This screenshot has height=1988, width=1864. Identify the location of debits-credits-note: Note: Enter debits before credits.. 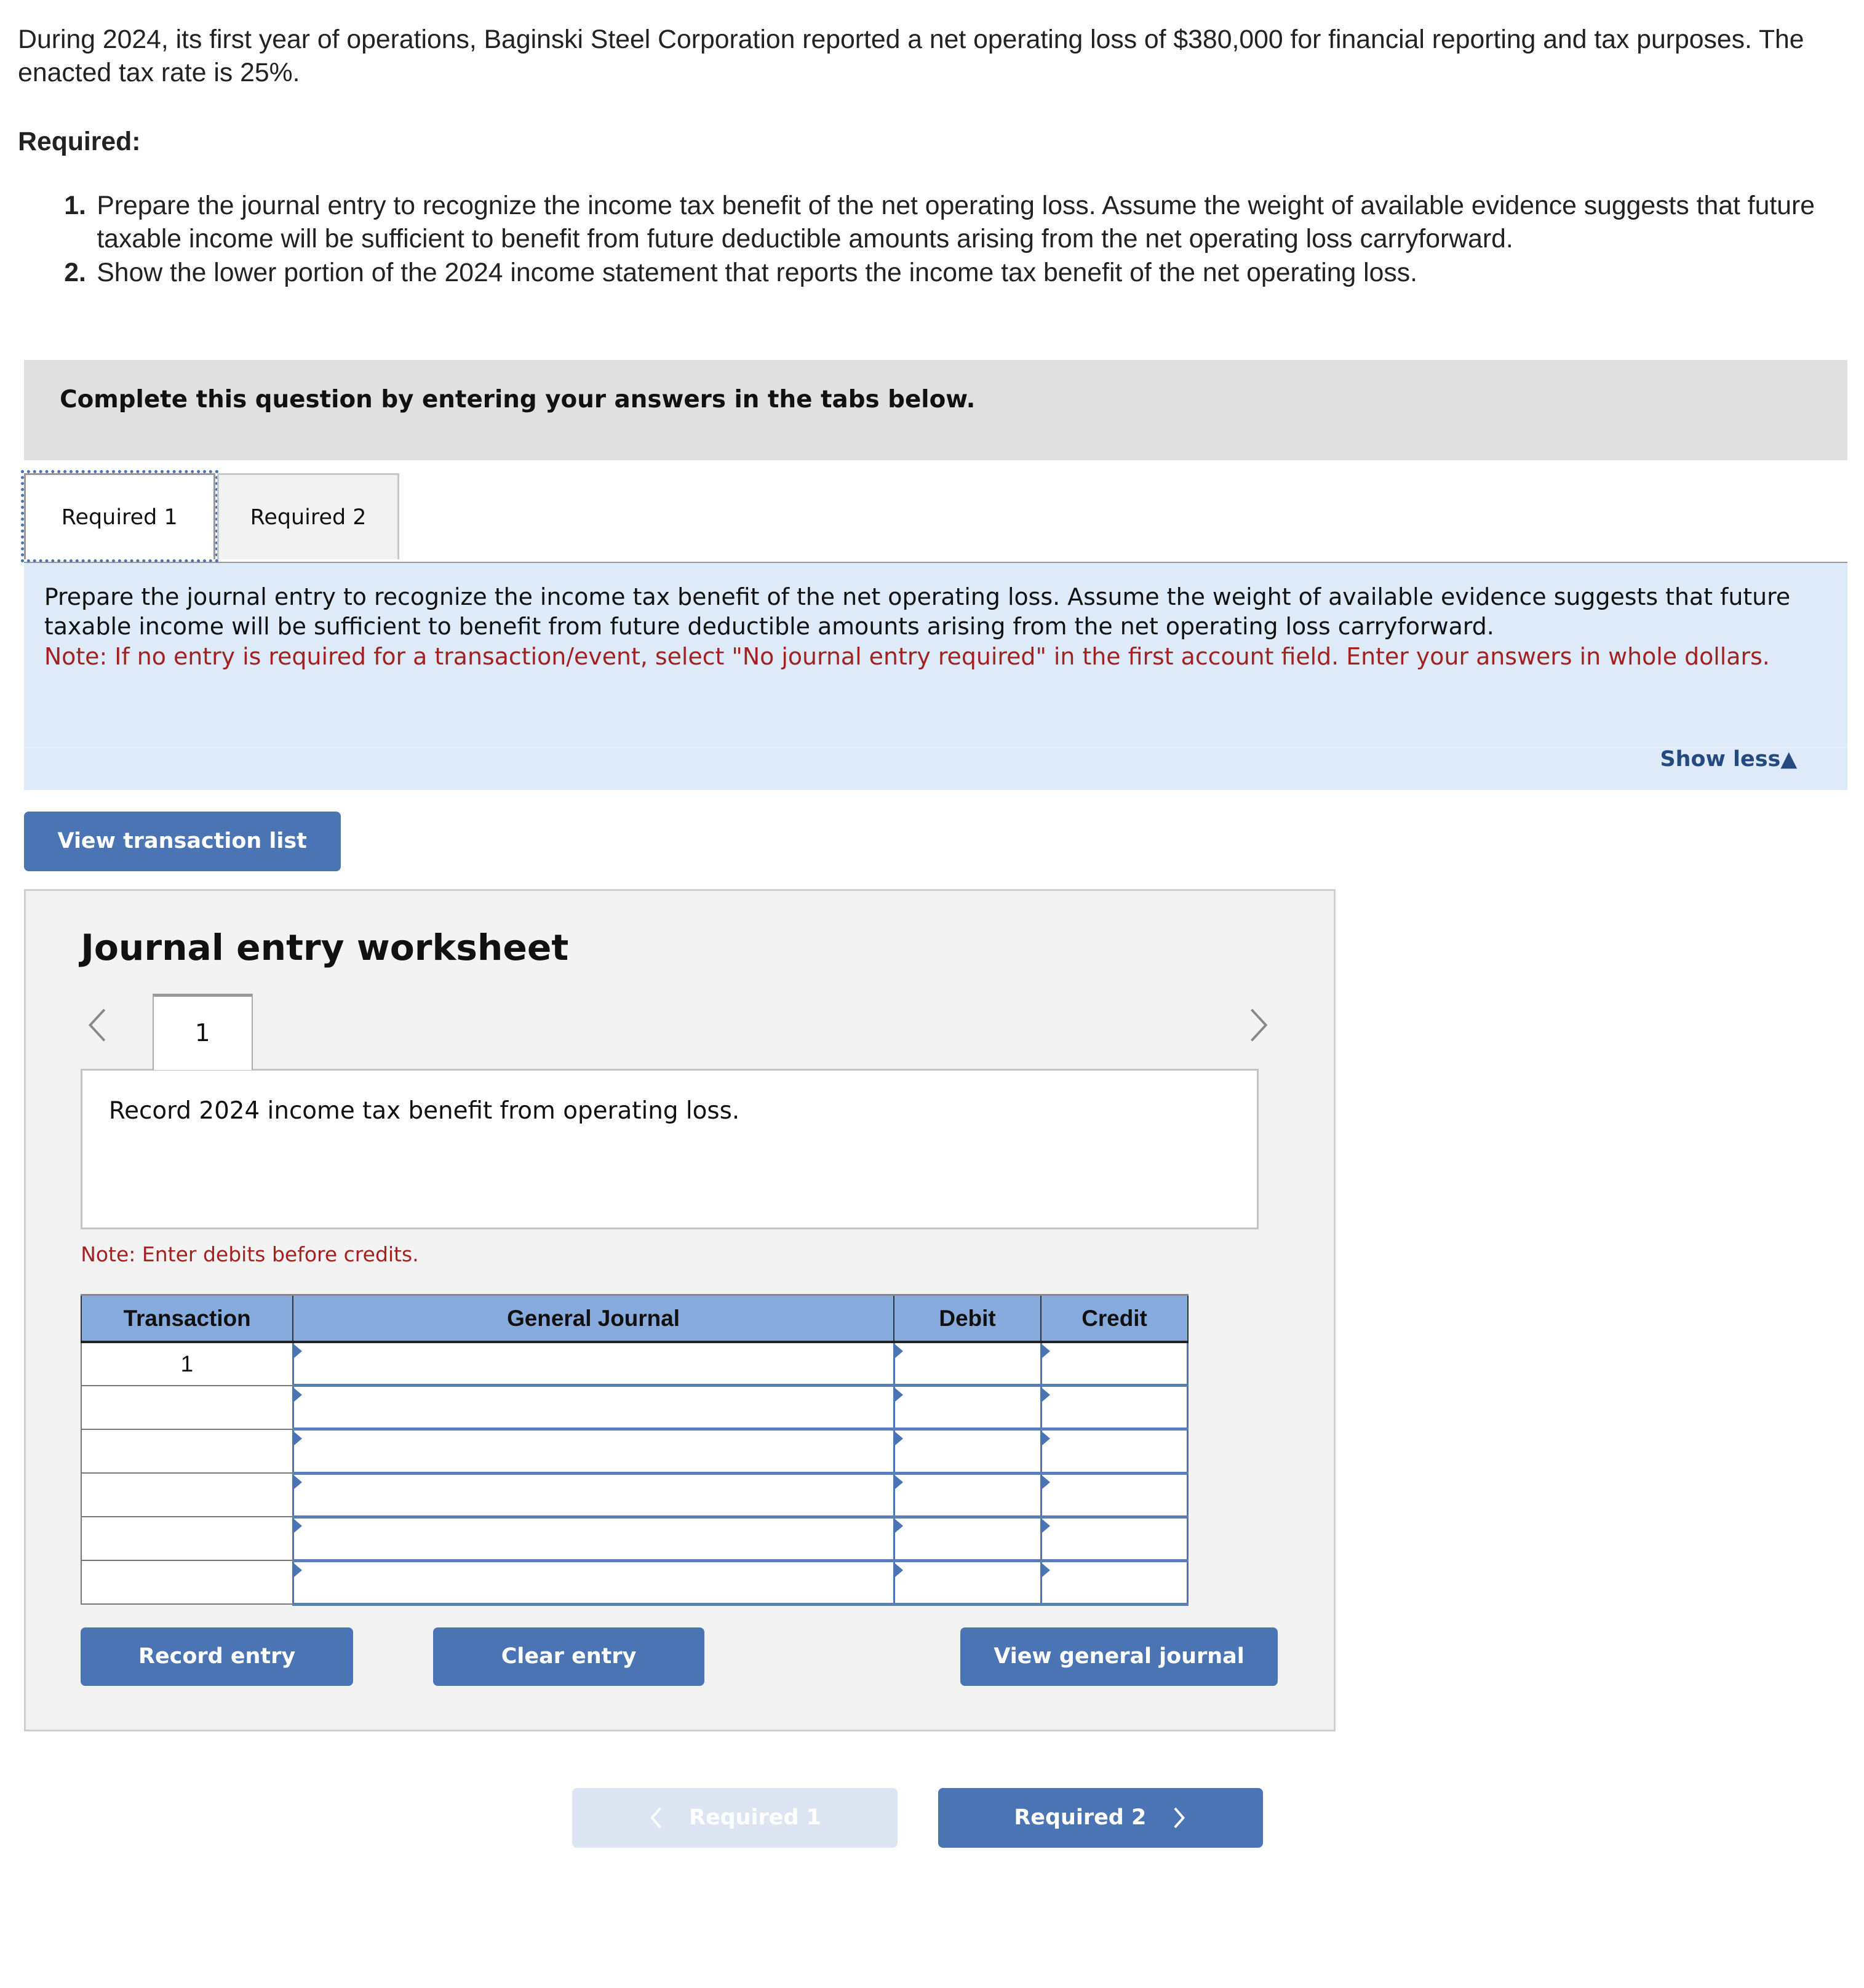
(250, 1254).